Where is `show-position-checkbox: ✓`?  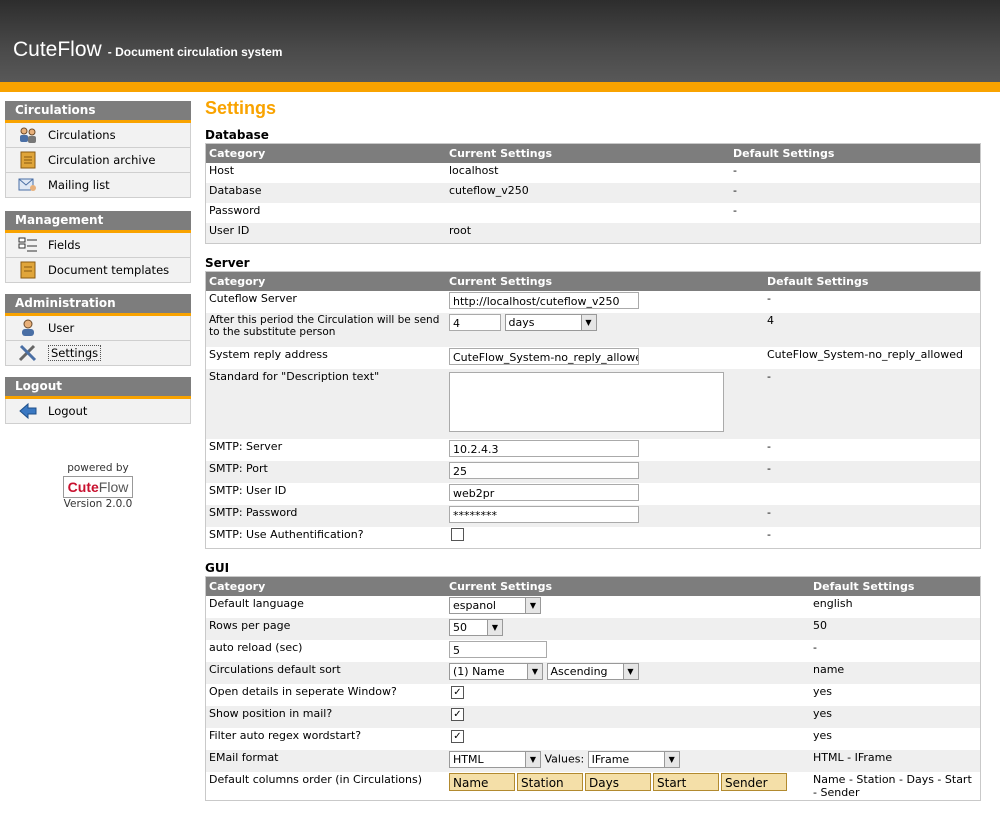 show-position-checkbox: ✓ is located at coordinates (457, 714).